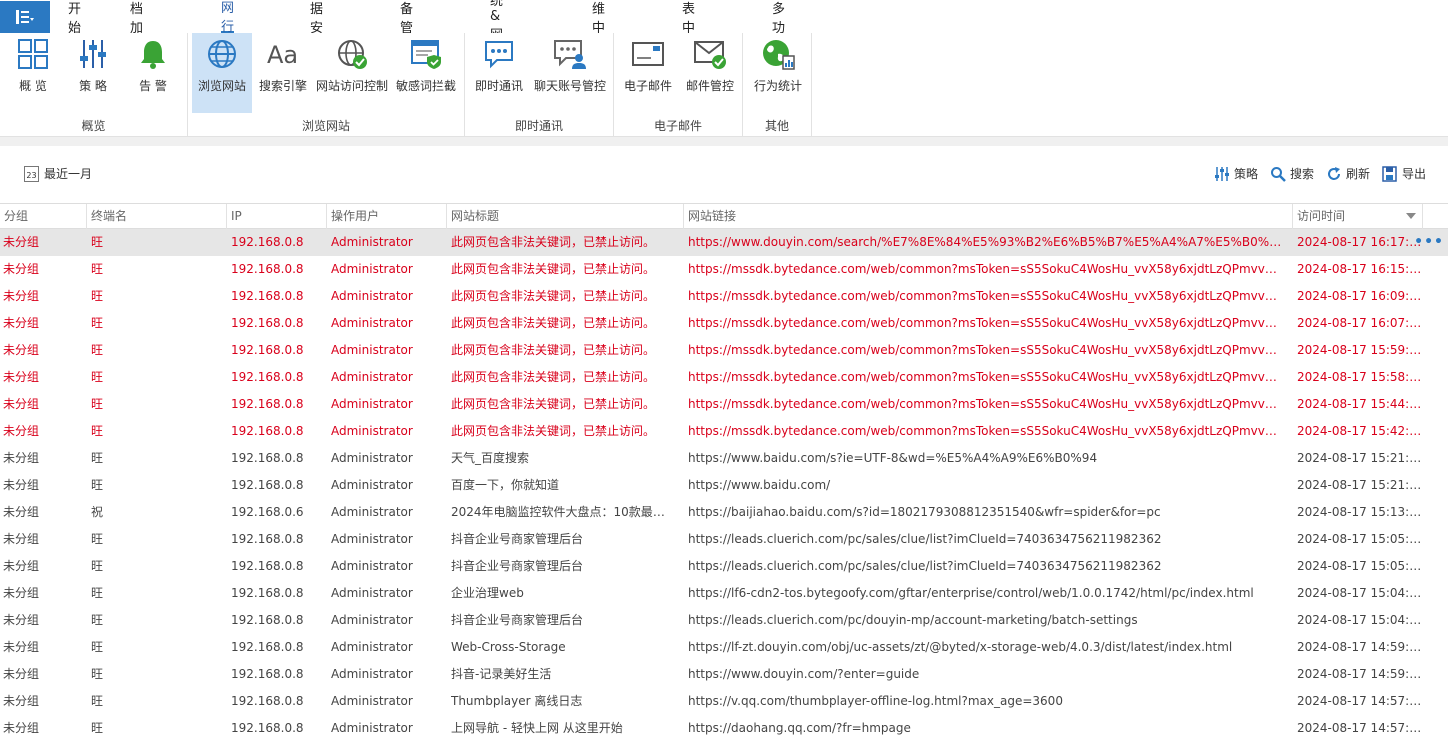  What do you see at coordinates (283, 54) in the screenshot?
I see `font-aa-icon: Aa` at bounding box center [283, 54].